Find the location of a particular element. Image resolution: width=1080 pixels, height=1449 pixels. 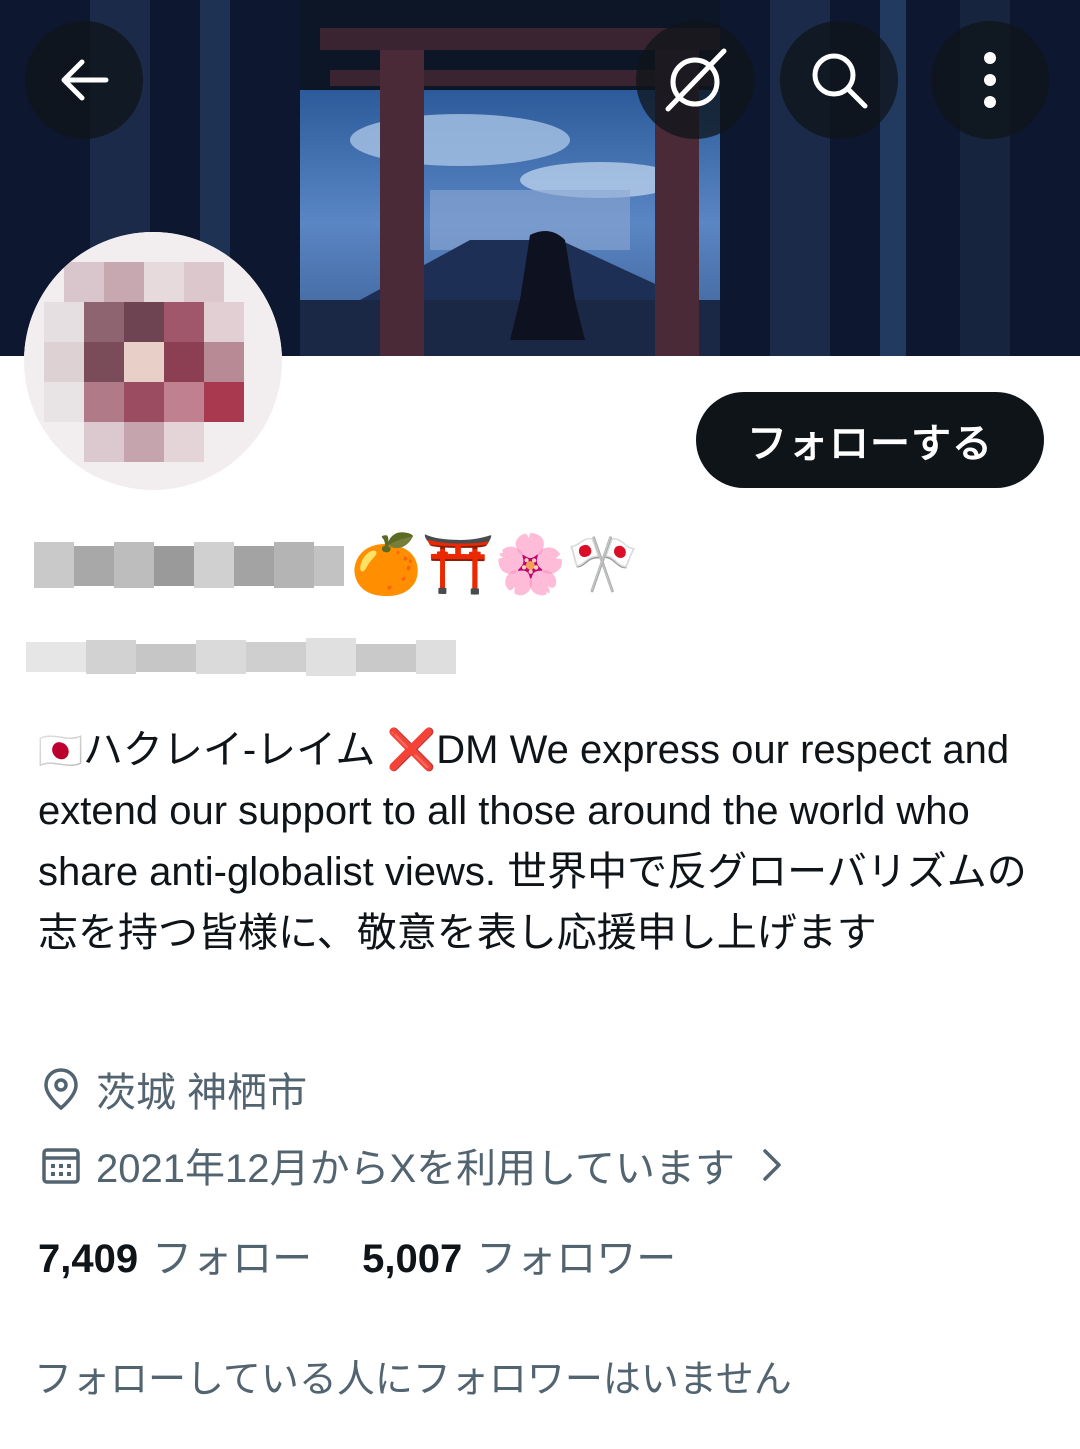

name-emojis: 🍊⛩️🌸🎌 is located at coordinates (494, 564).